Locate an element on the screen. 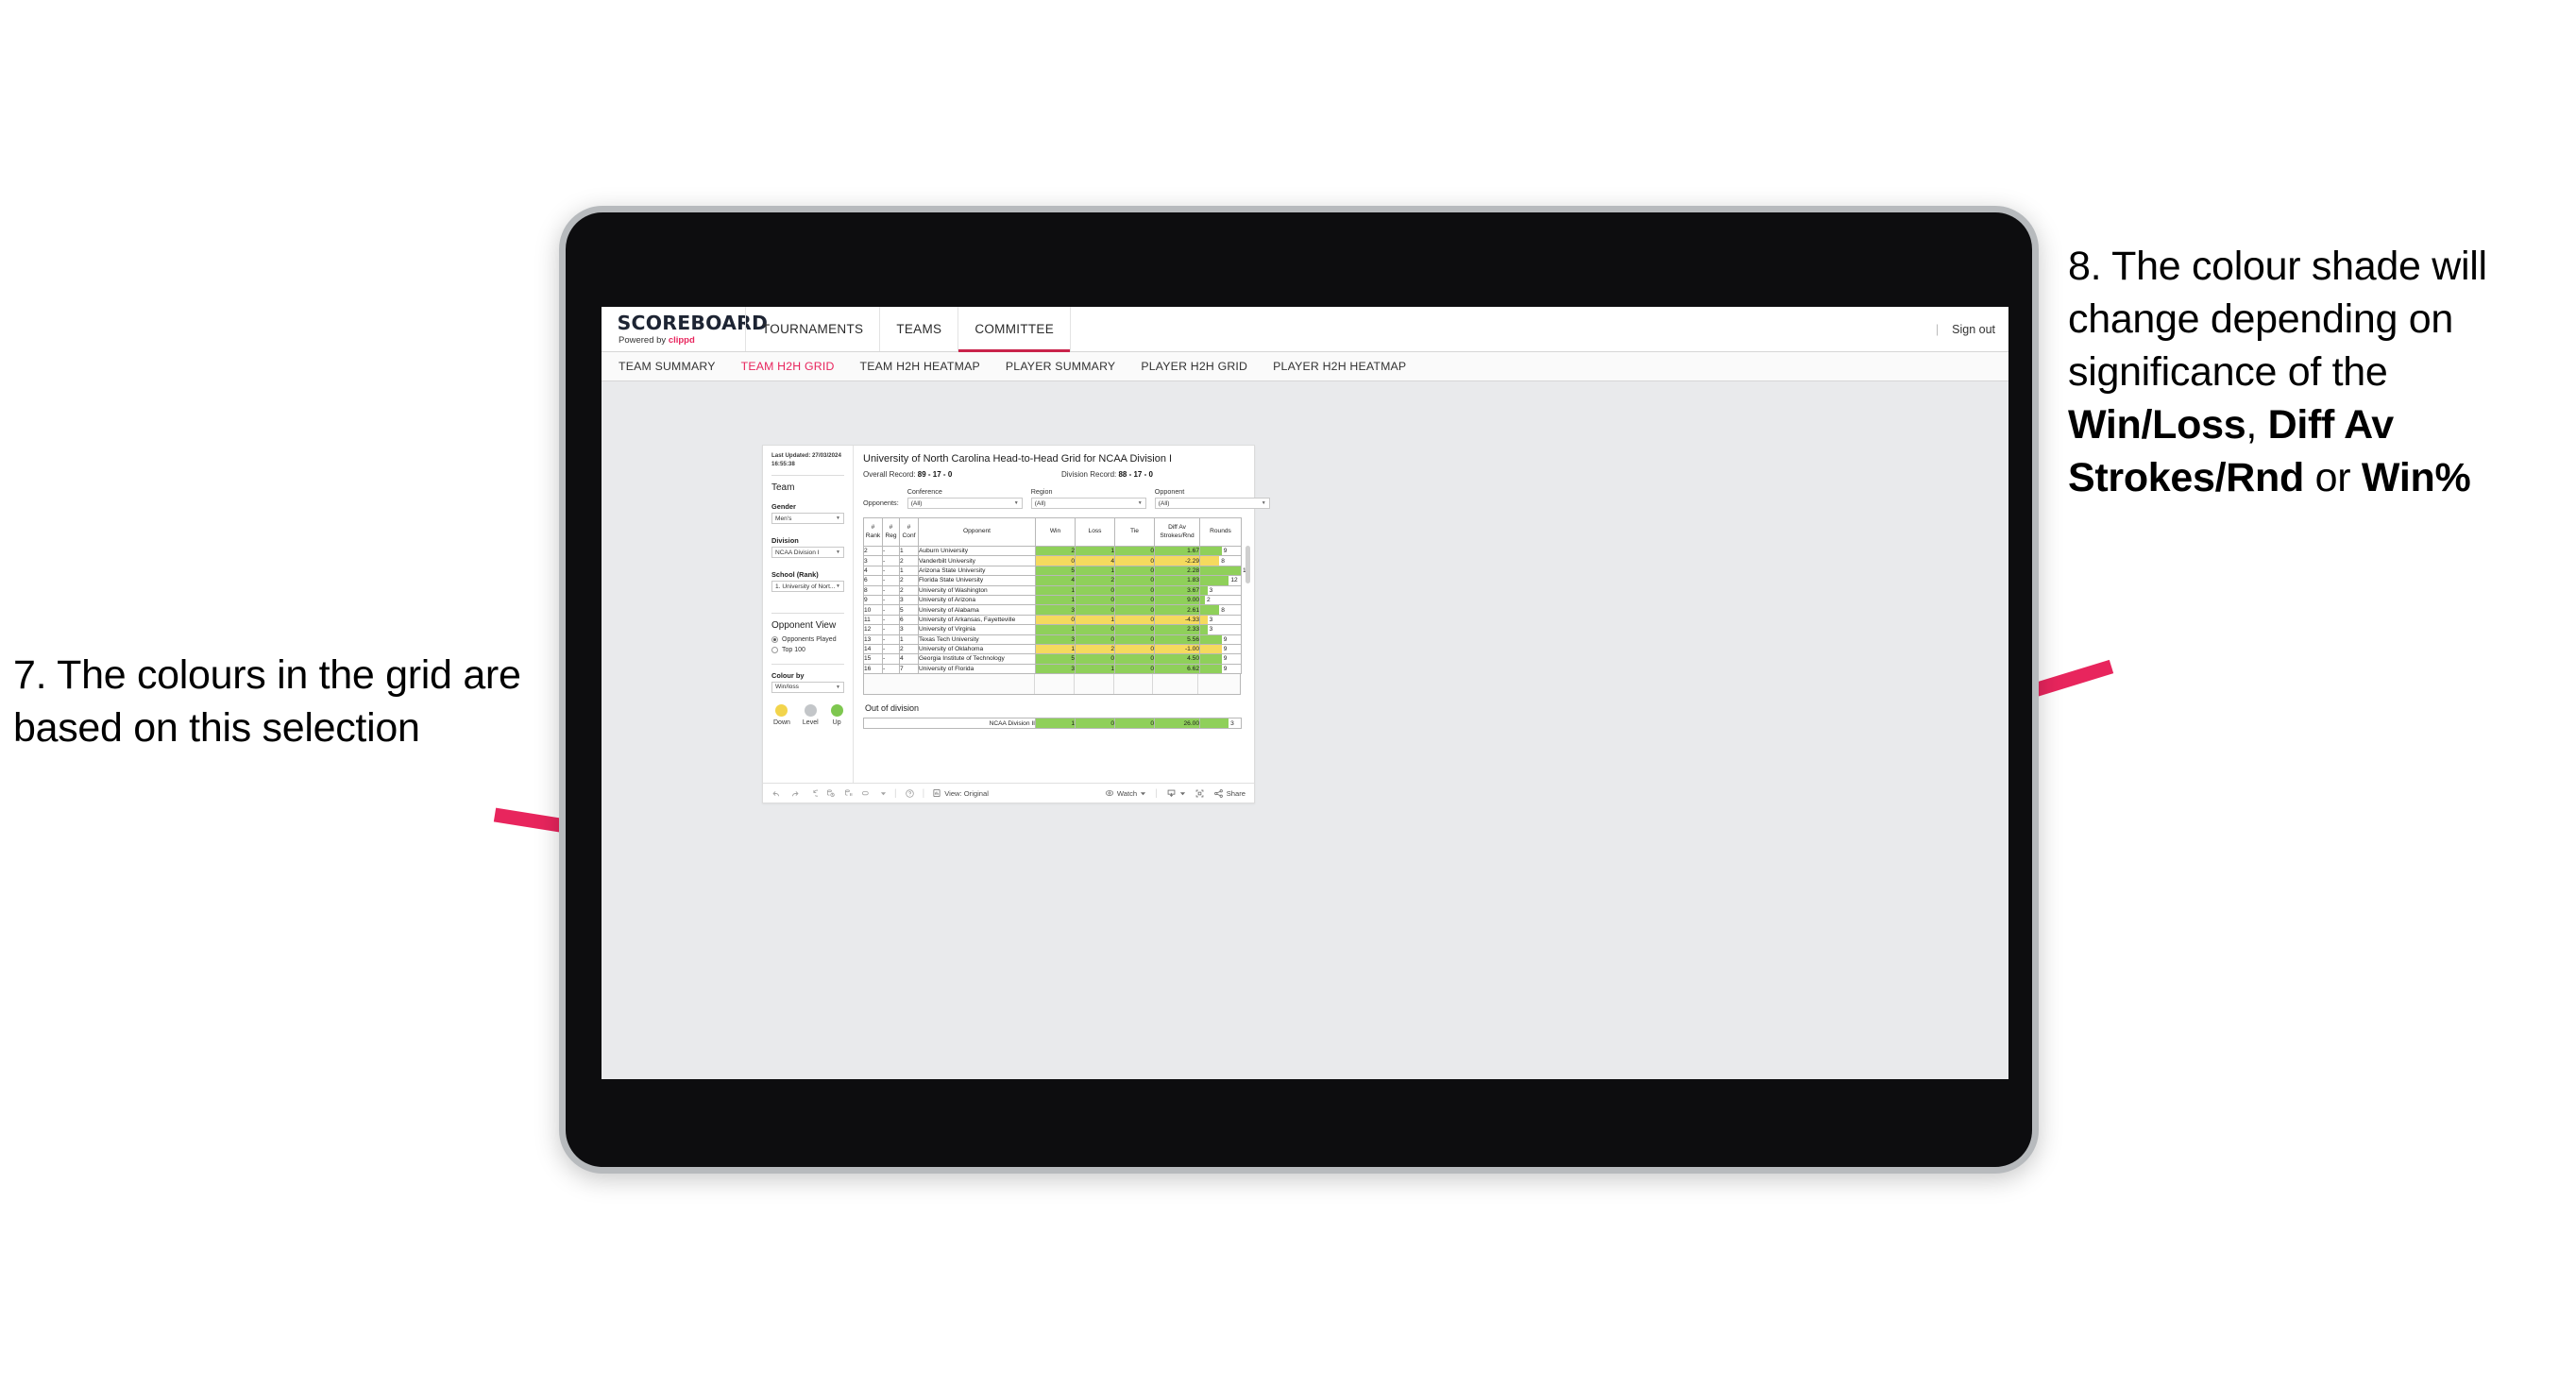 The height and width of the screenshot is (1386, 2576). cell-rounds: 12 is located at coordinates (1220, 580).